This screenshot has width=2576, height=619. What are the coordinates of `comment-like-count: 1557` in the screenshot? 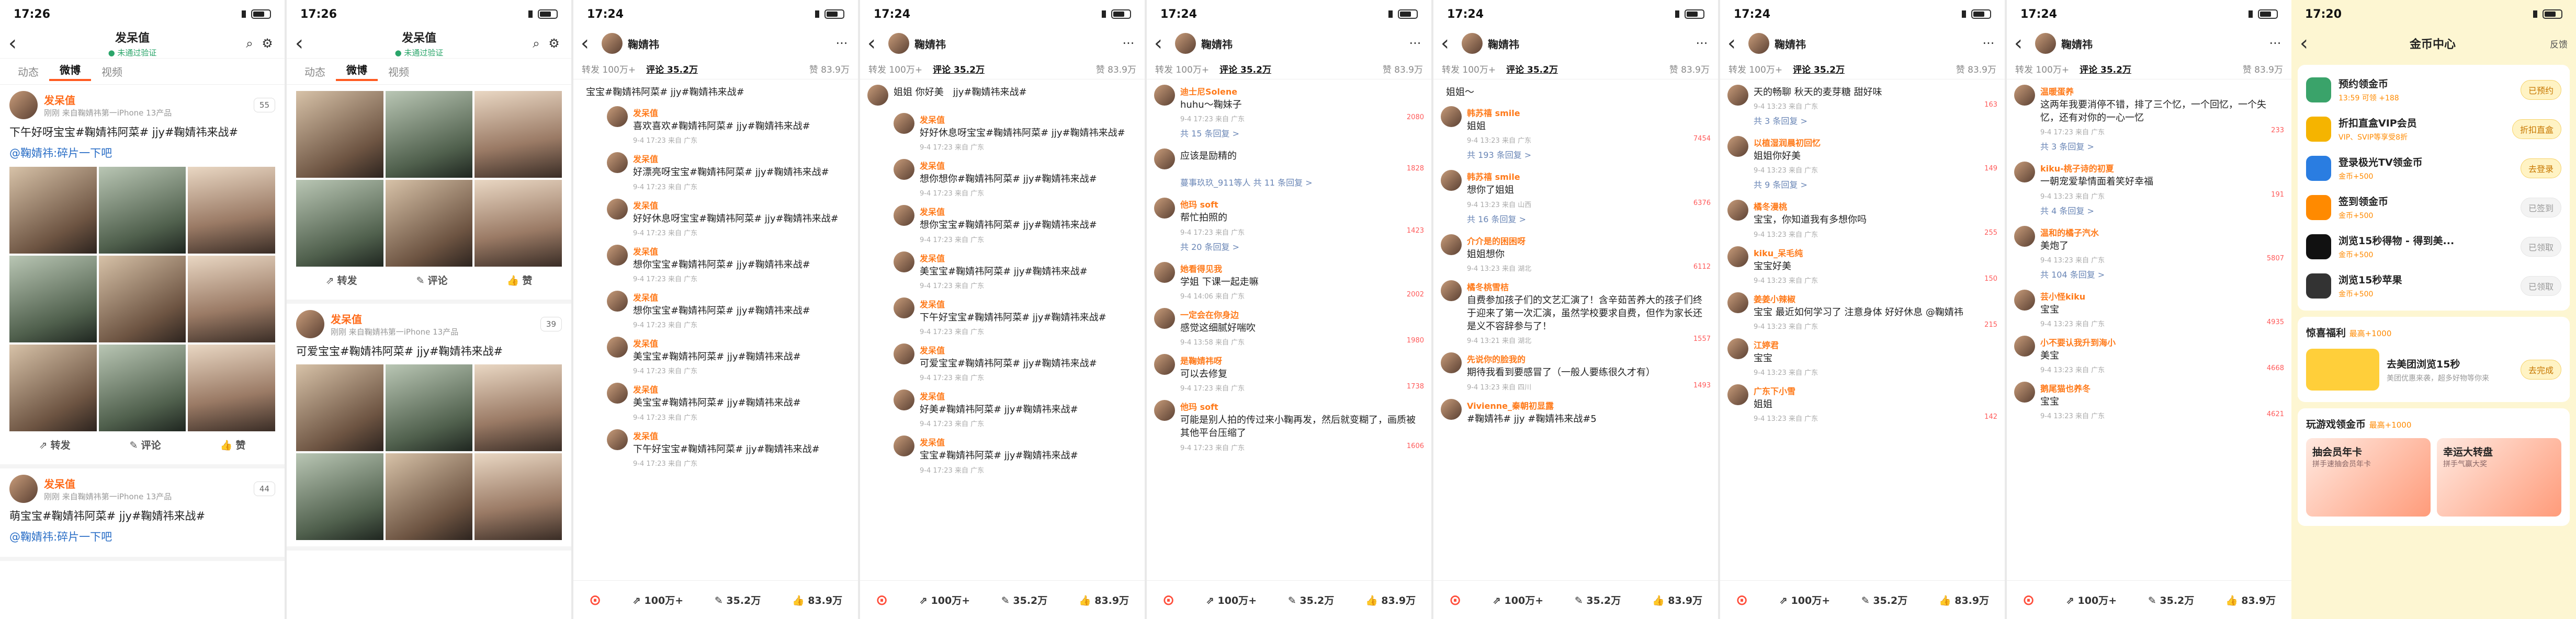 It's located at (1702, 340).